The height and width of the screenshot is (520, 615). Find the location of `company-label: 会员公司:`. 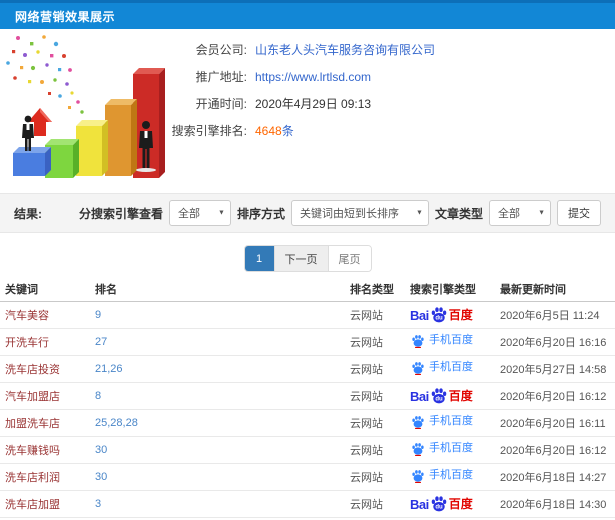

company-label: 会员公司: is located at coordinates (221, 50).